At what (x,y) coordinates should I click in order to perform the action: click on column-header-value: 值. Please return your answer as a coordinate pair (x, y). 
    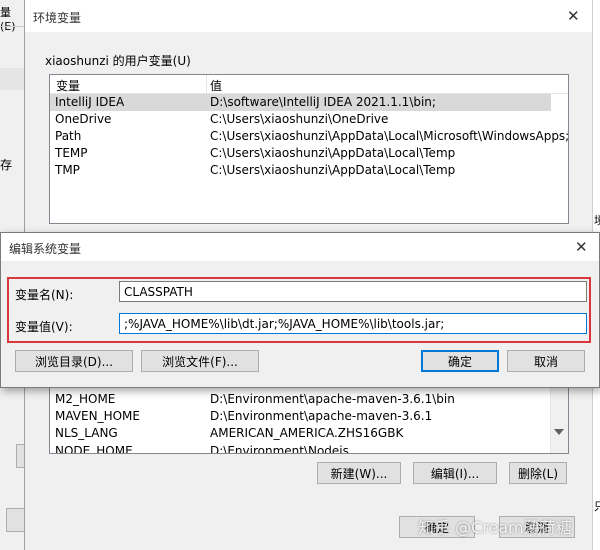
    Looking at the image, I should click on (216, 85).